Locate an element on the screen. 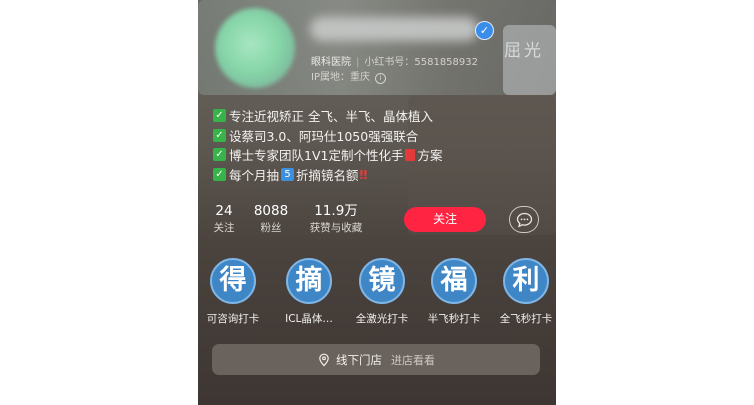 The height and width of the screenshot is (405, 754). keycap-five-emoji-icon: 5 is located at coordinates (288, 174).